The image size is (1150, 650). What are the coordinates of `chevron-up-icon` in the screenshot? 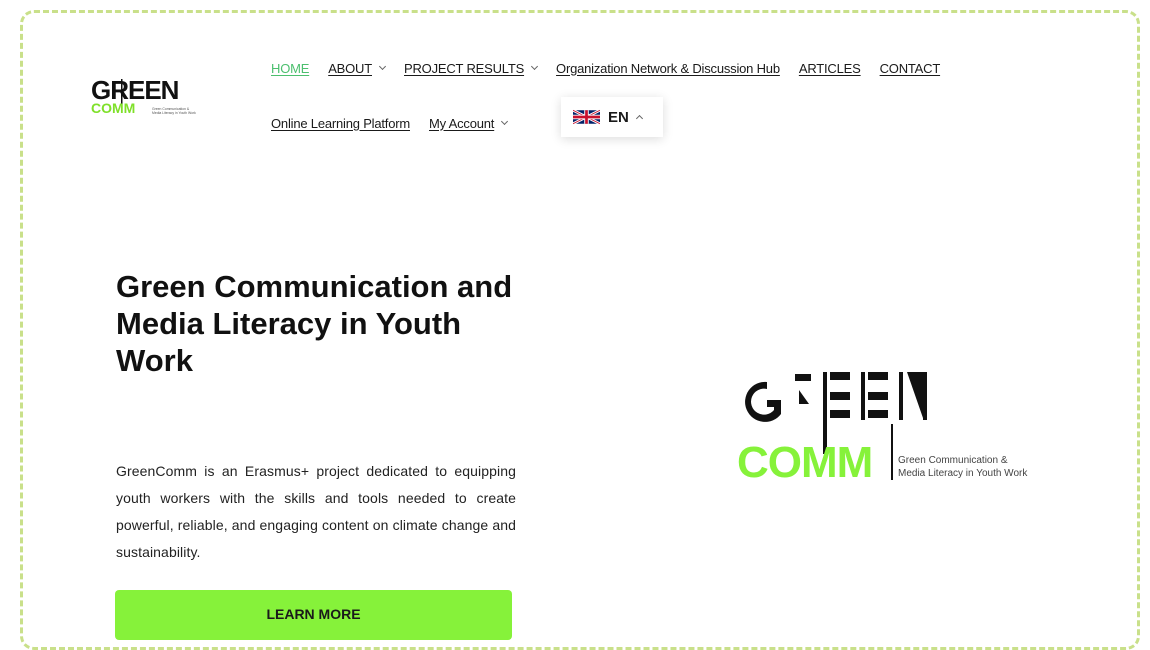 It's located at (639, 118).